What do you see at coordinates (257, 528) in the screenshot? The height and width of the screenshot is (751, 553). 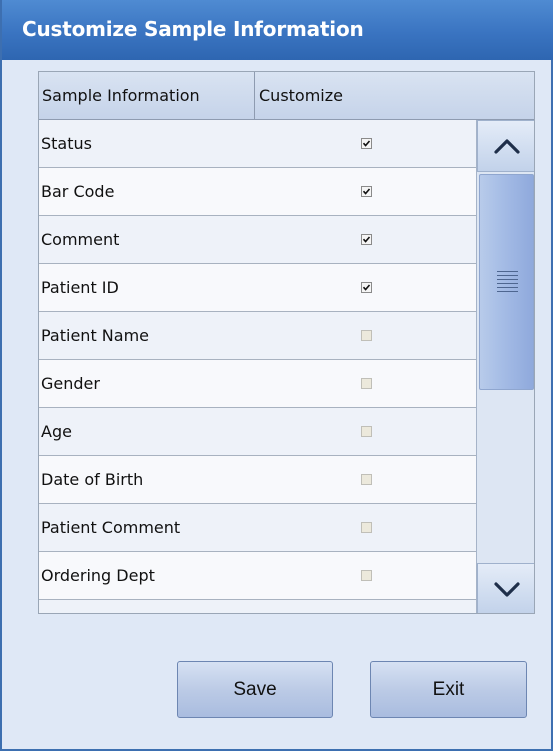 I see `table-row: Patient Comment` at bounding box center [257, 528].